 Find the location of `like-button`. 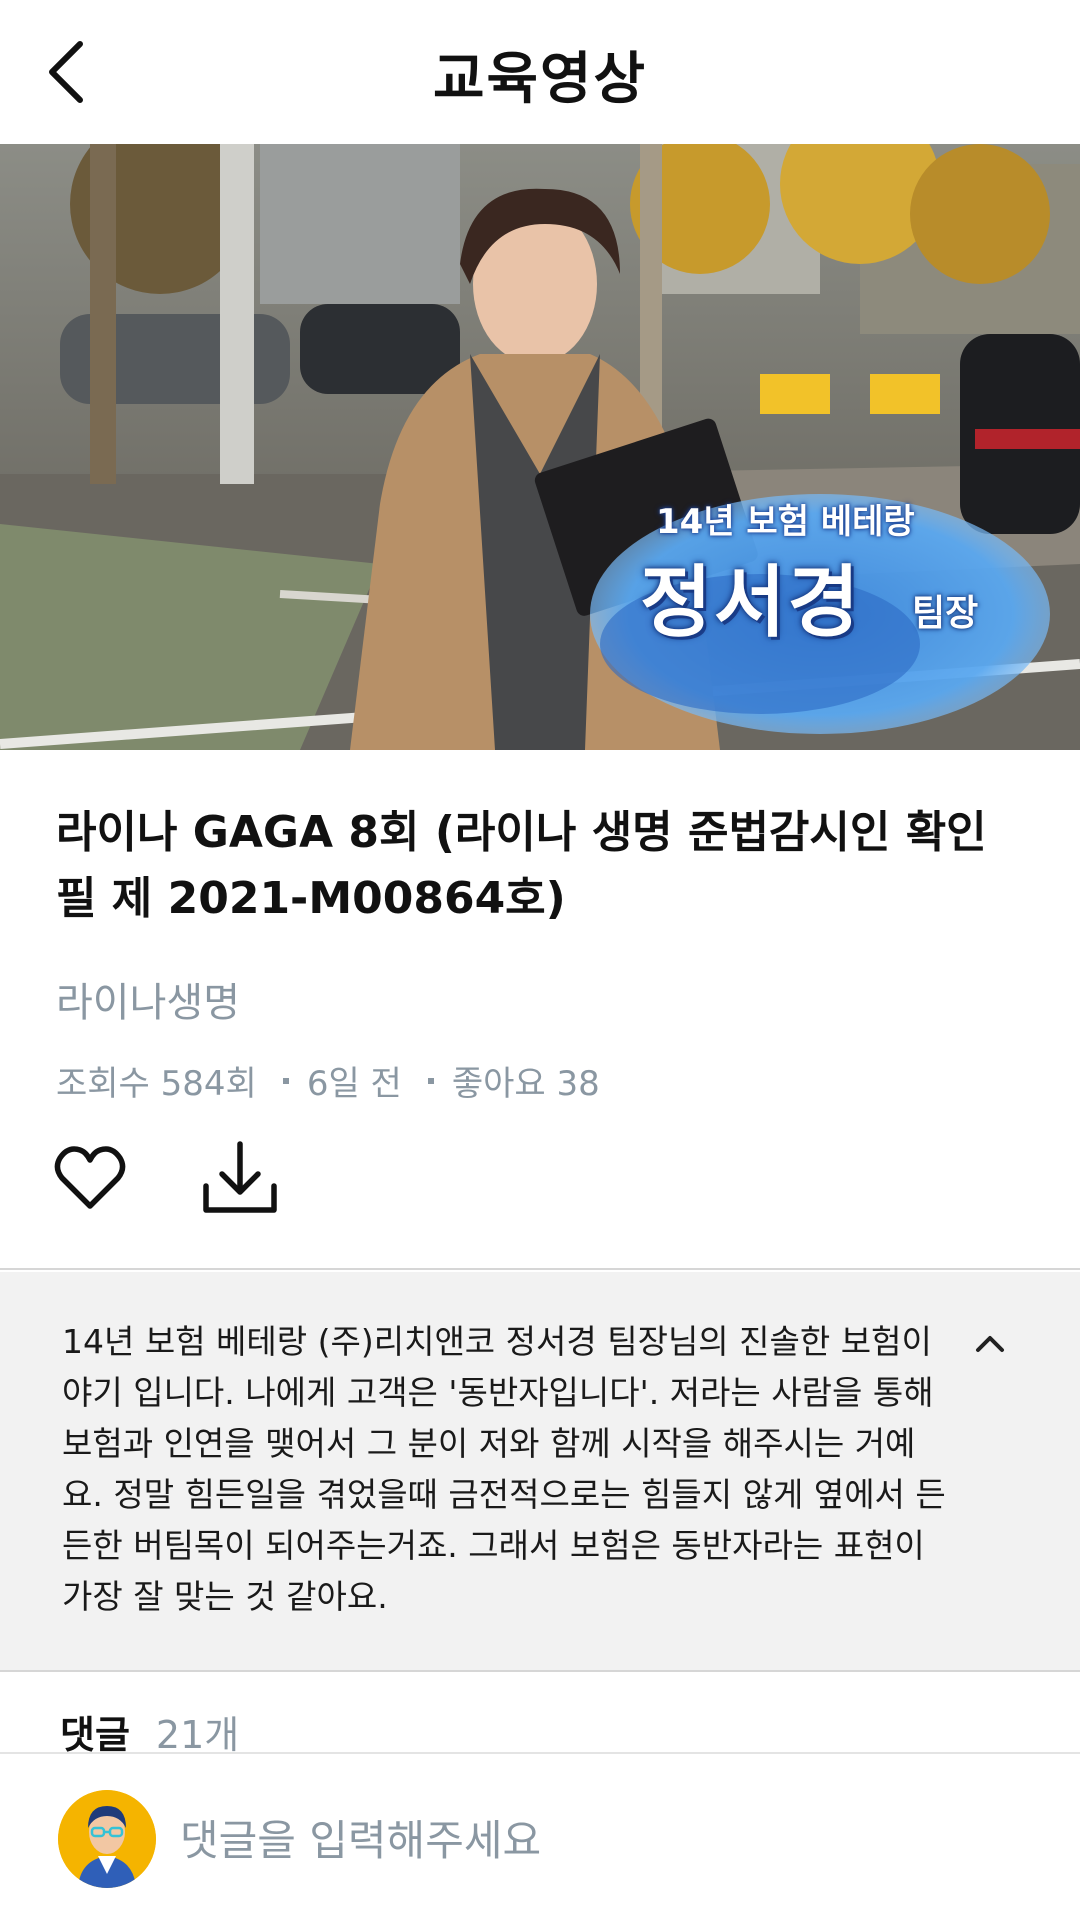

like-button is located at coordinates (90, 1178).